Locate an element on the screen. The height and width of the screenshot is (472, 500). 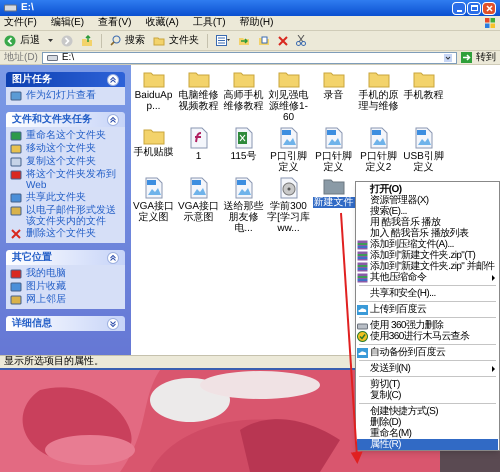
drive-icon is located at coordinates (52, 57).